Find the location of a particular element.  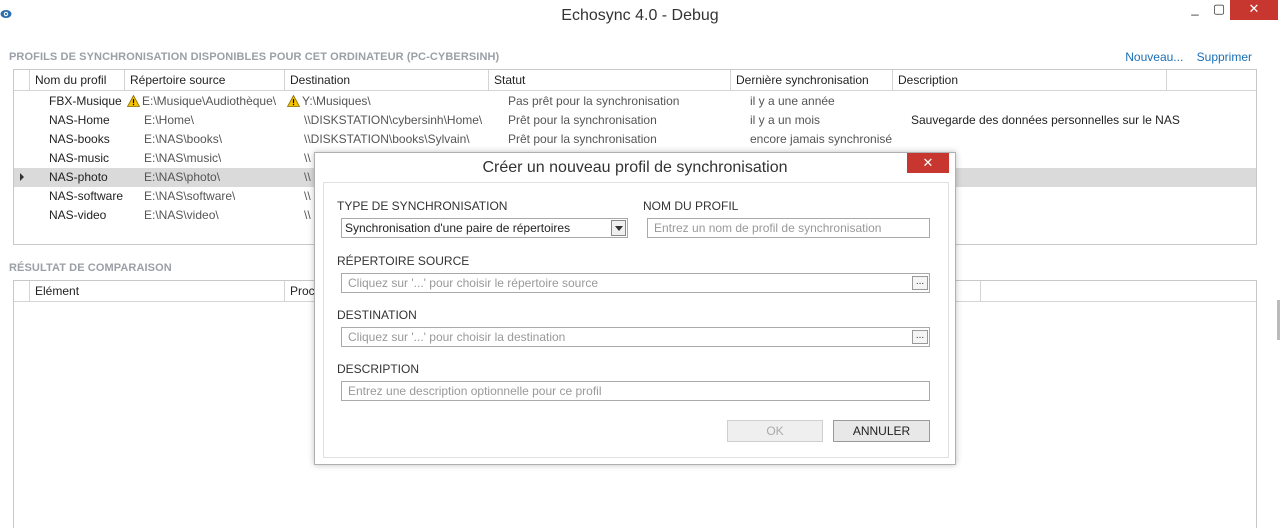

maximize-button: ▢ is located at coordinates (1219, 10).